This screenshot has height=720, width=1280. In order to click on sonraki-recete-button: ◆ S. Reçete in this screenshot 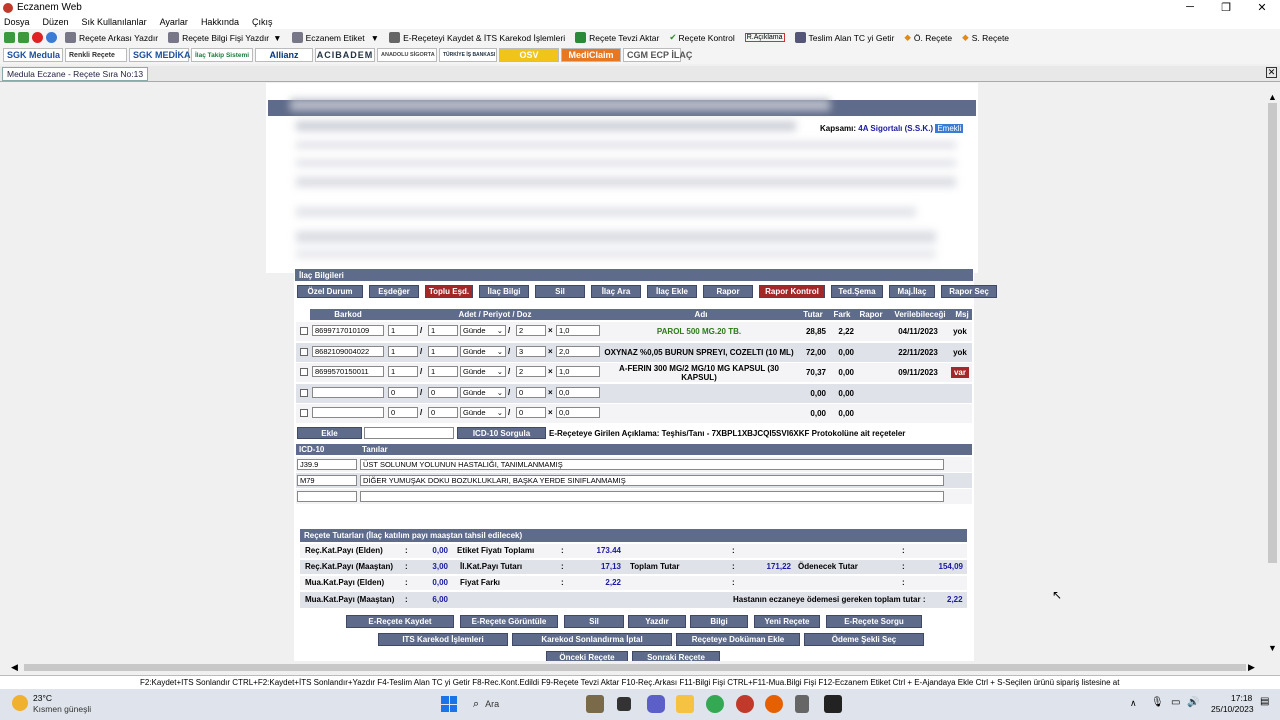, I will do `click(985, 37)`.